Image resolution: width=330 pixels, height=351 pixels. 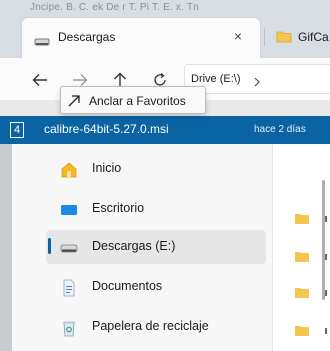 I want to click on sidebar-item-papelera: Papelera de reciclaje, so click(x=156, y=327).